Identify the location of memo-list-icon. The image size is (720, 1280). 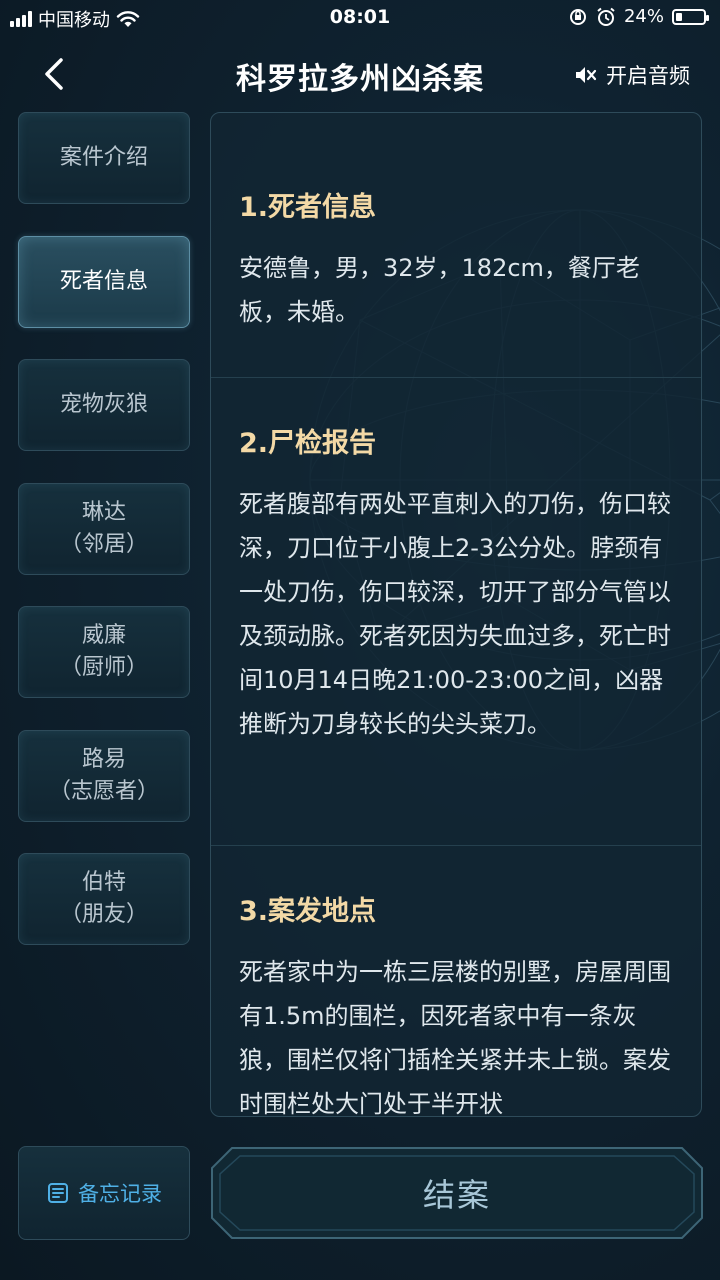
(58, 1193).